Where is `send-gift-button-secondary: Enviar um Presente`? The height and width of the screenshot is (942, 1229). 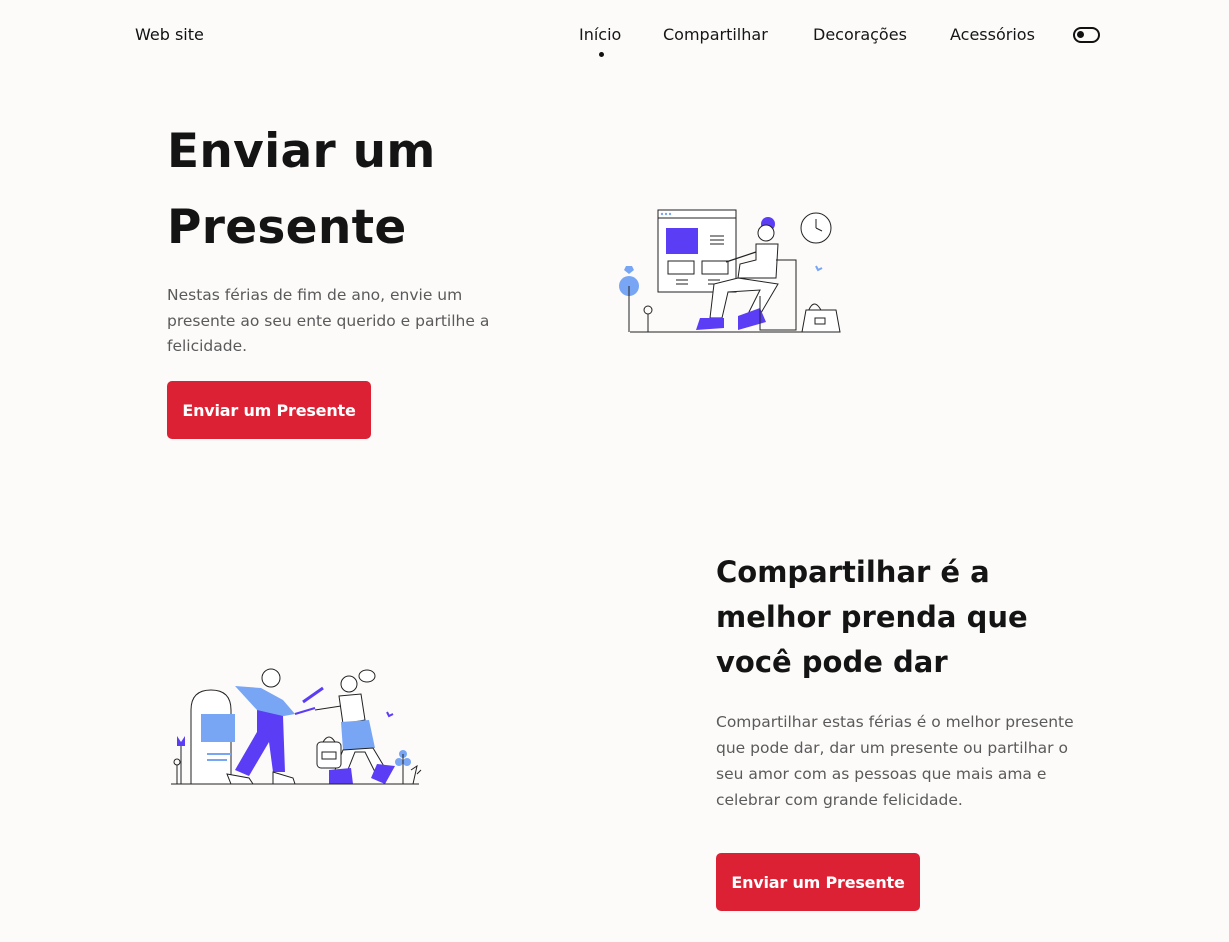
send-gift-button-secondary: Enviar um Presente is located at coordinates (818, 882).